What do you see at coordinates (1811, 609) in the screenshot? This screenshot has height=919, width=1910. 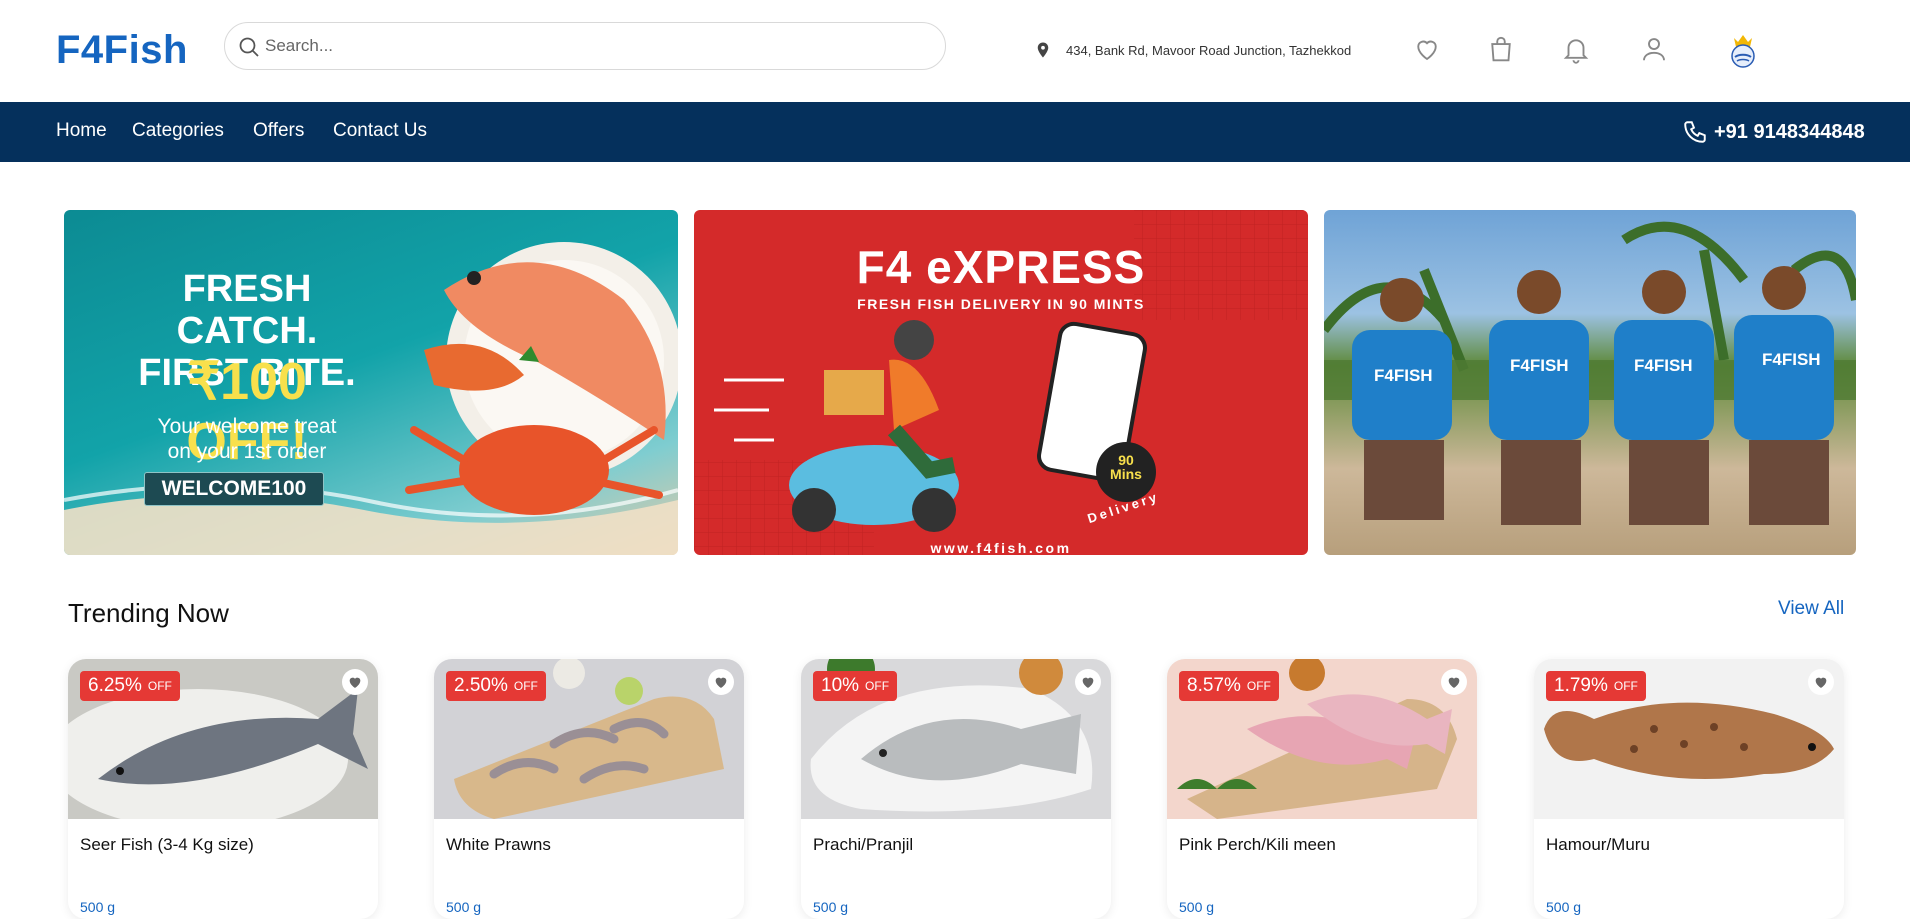 I see `view-all-link: View All` at bounding box center [1811, 609].